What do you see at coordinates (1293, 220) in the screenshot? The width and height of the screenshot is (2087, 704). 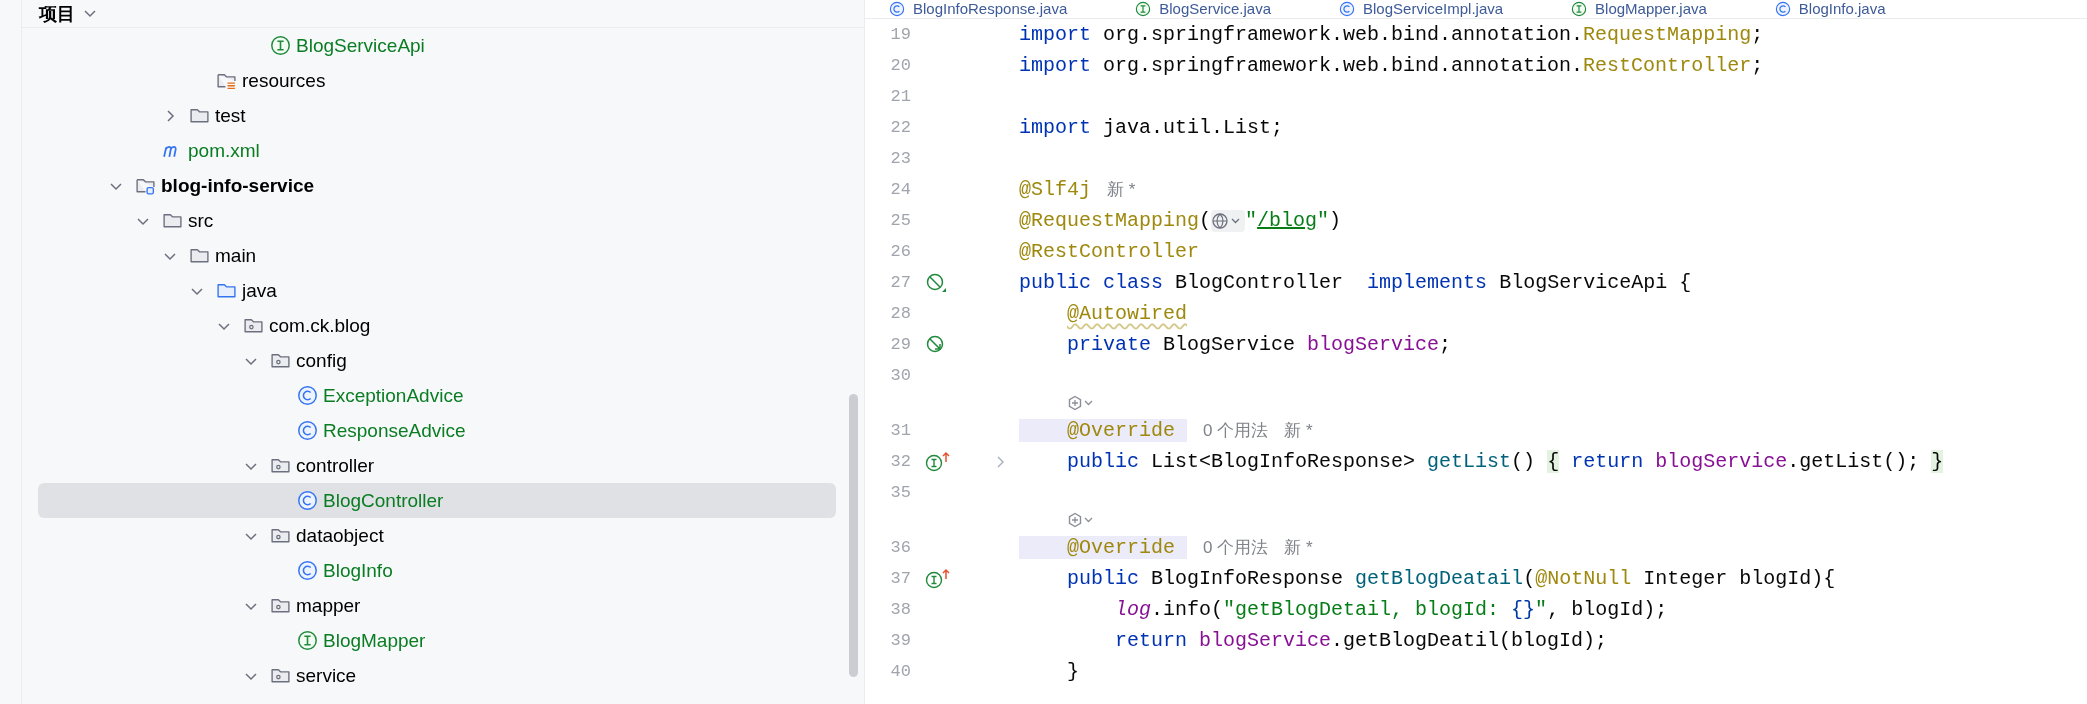 I see `code-text: "/blog")` at bounding box center [1293, 220].